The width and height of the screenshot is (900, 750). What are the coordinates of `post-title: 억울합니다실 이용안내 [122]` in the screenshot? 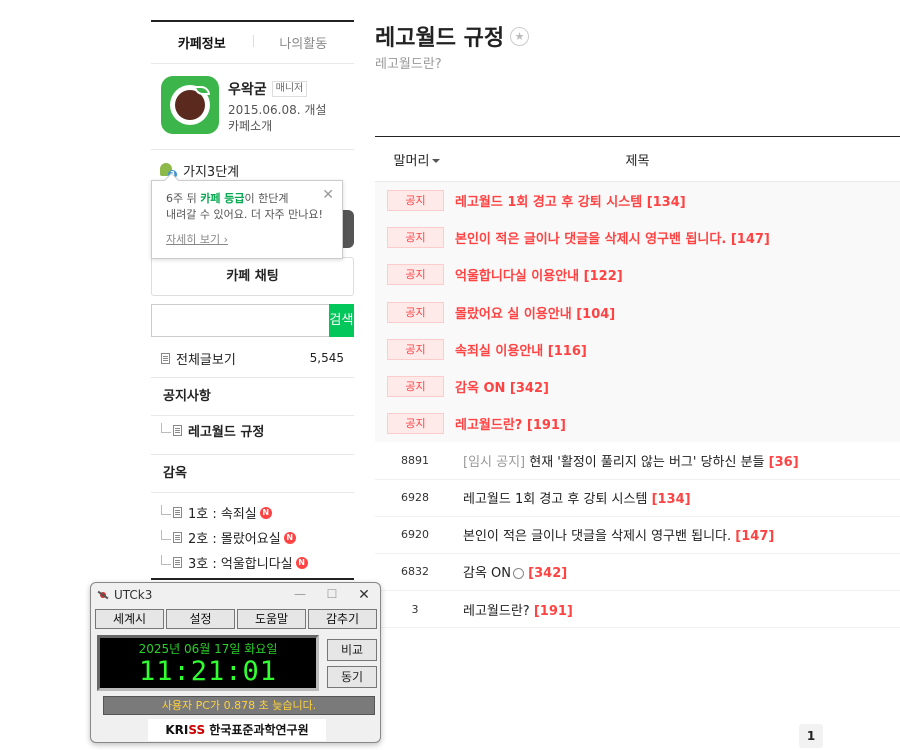 It's located at (539, 274).